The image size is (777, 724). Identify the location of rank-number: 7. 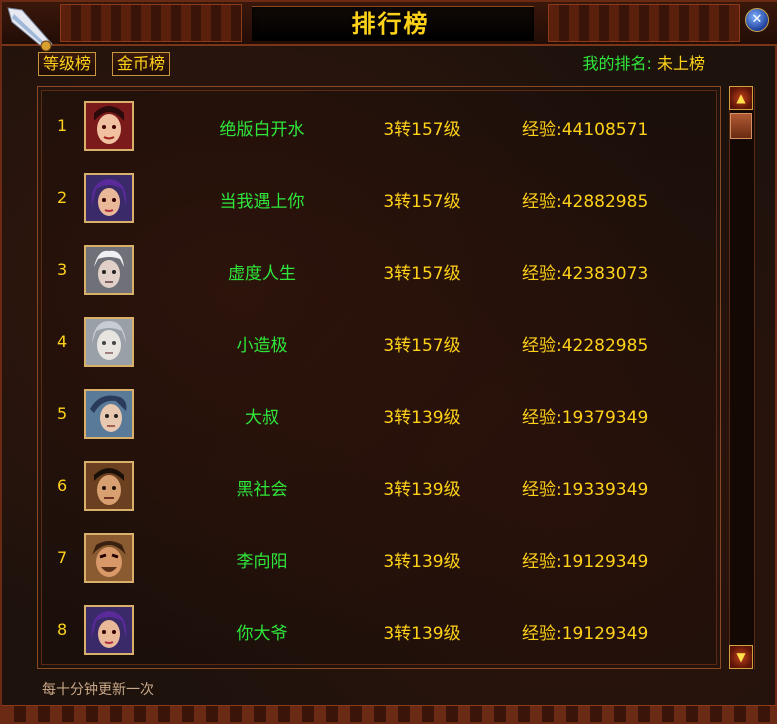
(62, 557).